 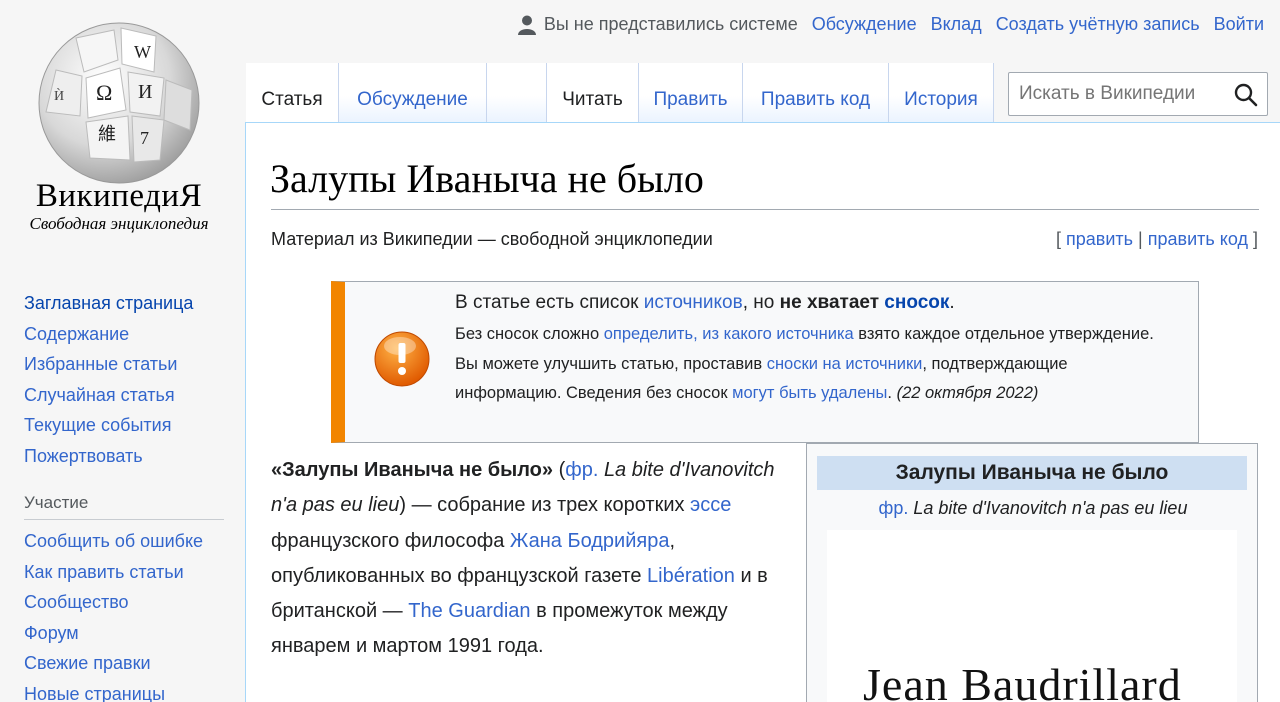 What do you see at coordinates (1050, 508) in the screenshot?
I see `infobox-orig-text: La bite d'Ivanovitch n'a pas eu lieu` at bounding box center [1050, 508].